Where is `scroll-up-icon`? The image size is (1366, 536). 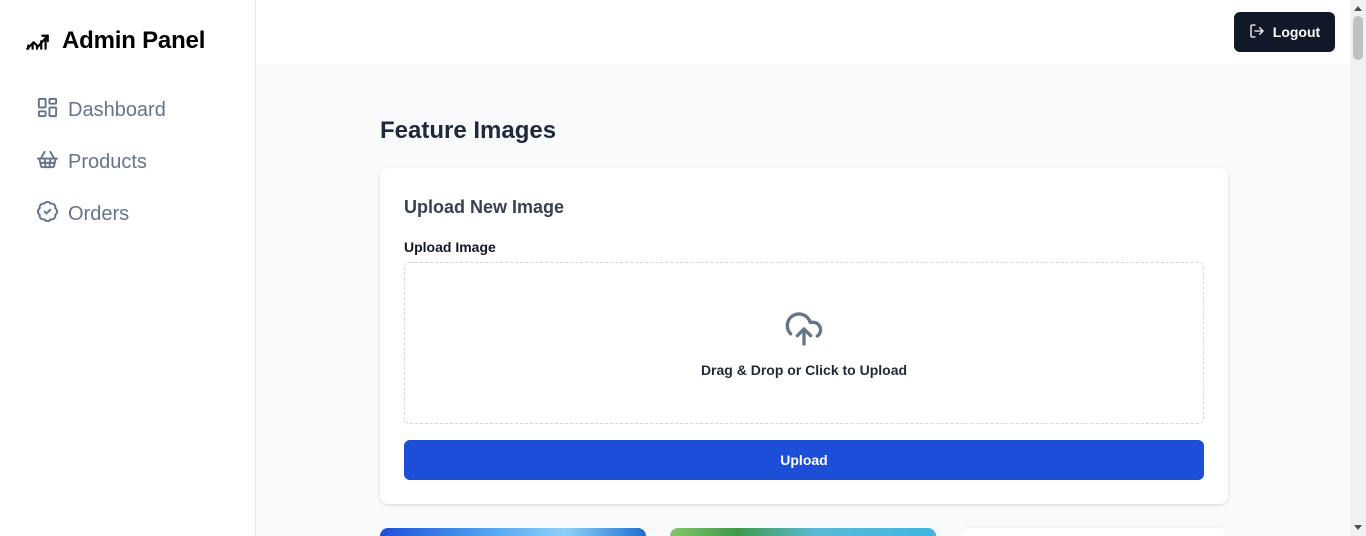 scroll-up-icon is located at coordinates (1358, 8).